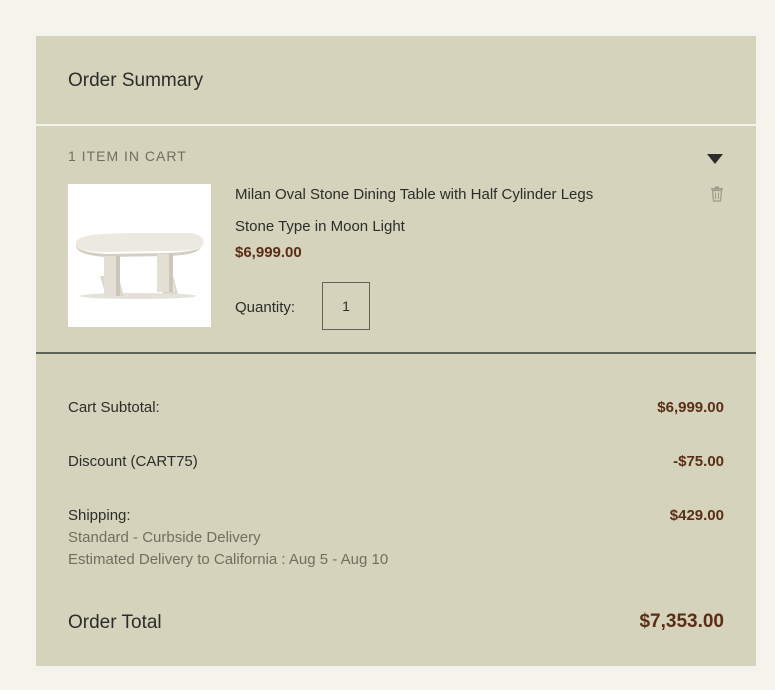 This screenshot has width=775, height=690. Describe the element at coordinates (268, 252) in the screenshot. I see `product-price: $6,999.00` at that location.